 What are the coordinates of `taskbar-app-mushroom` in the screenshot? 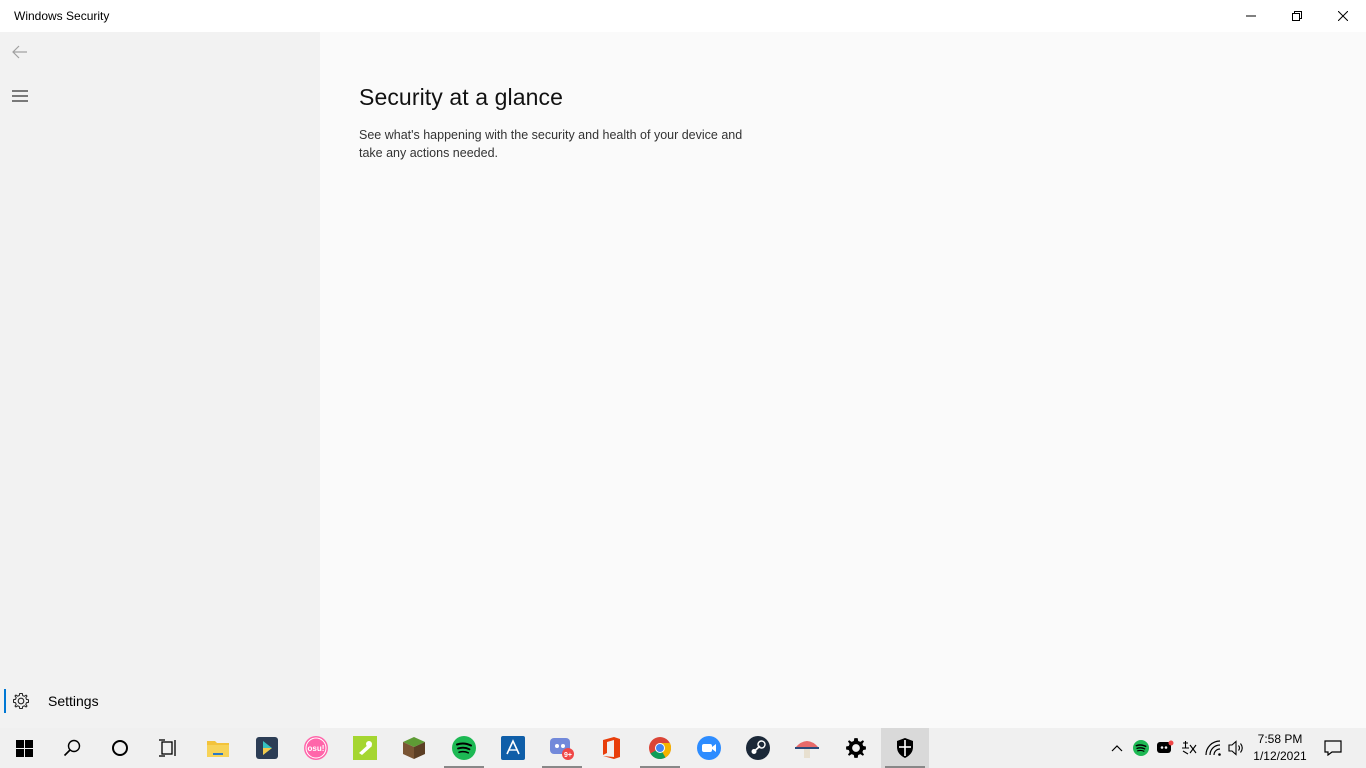 It's located at (807, 748).